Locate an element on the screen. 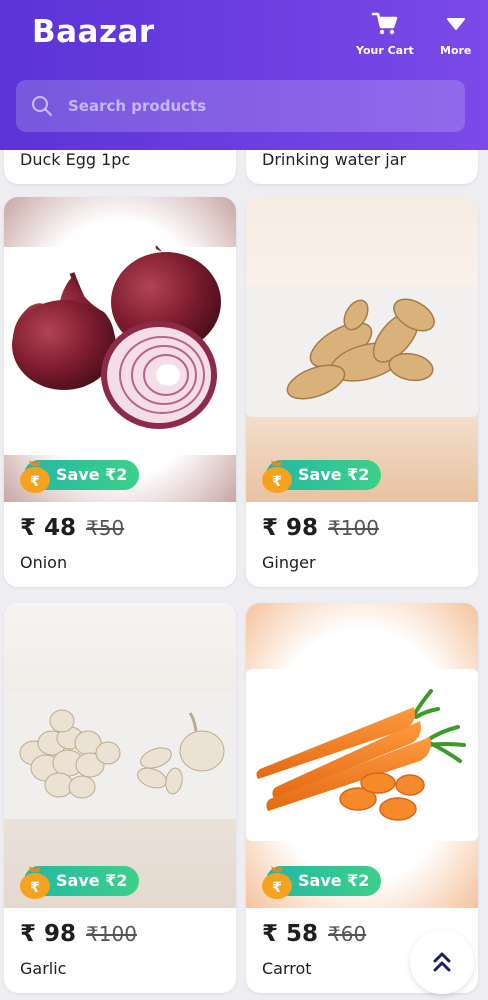 Image resolution: width=488 pixels, height=1000 pixels. cart-button: Your Cart is located at coordinates (385, 33).